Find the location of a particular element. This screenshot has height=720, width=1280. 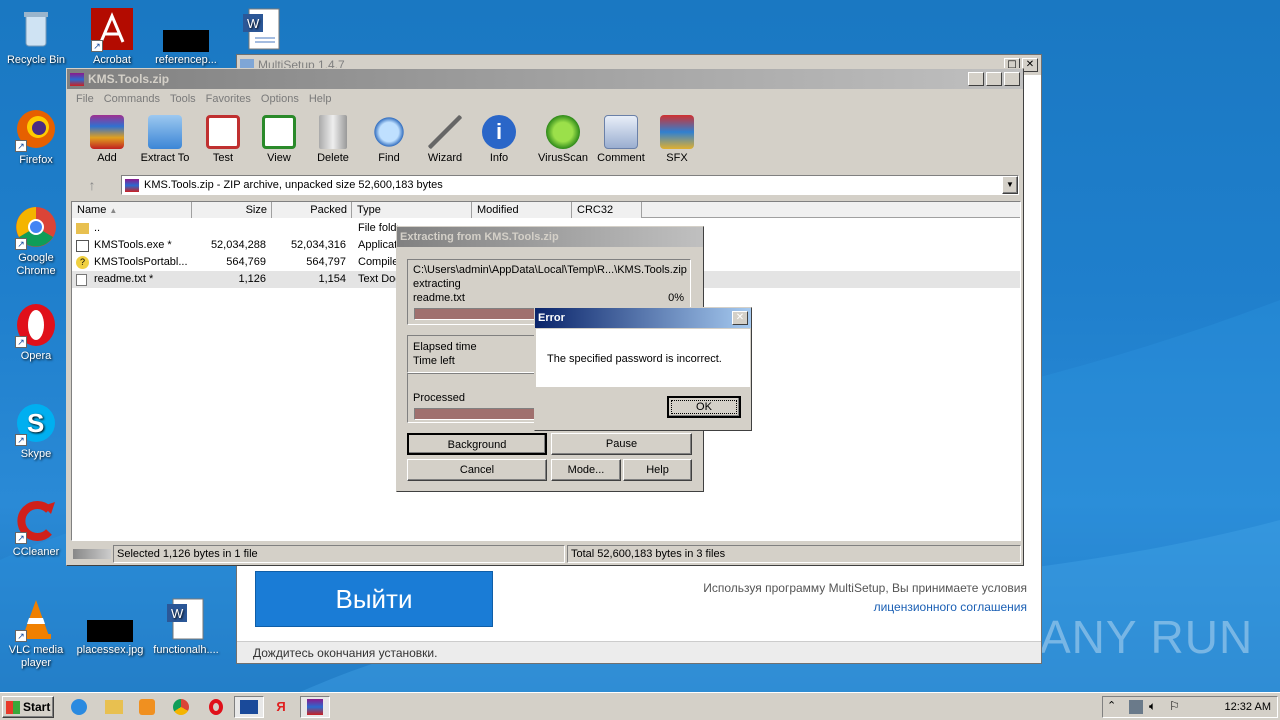

ok-button: OK is located at coordinates (704, 407).